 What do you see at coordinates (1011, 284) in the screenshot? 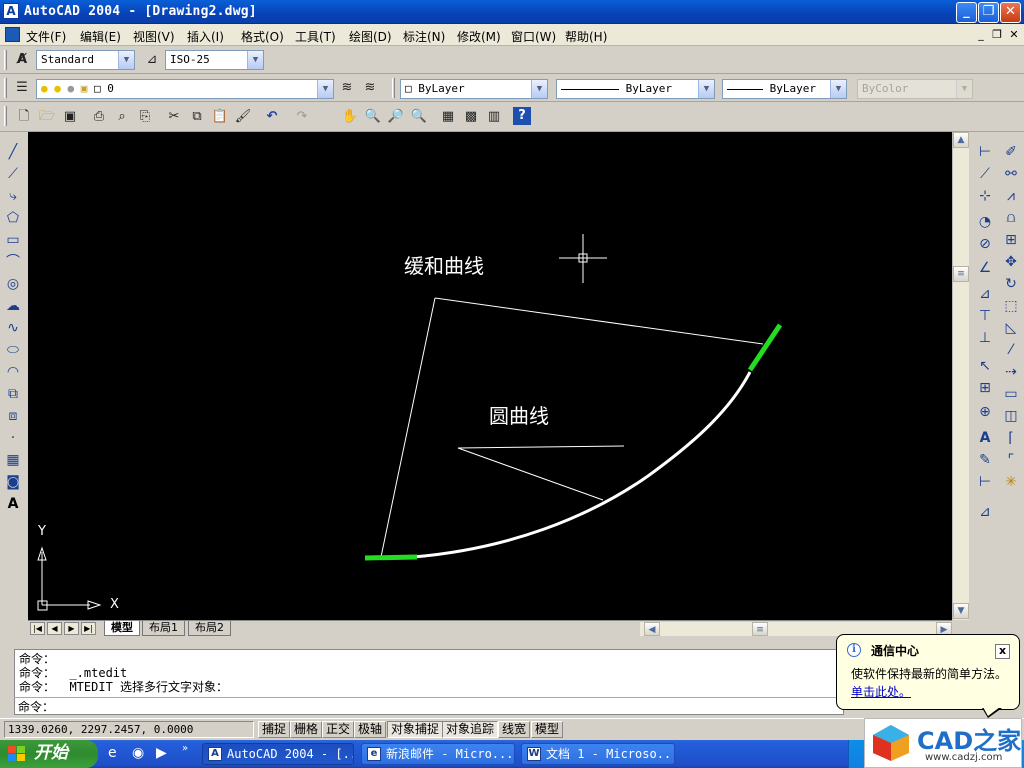
I see `rotate-icon: ↻` at bounding box center [1011, 284].